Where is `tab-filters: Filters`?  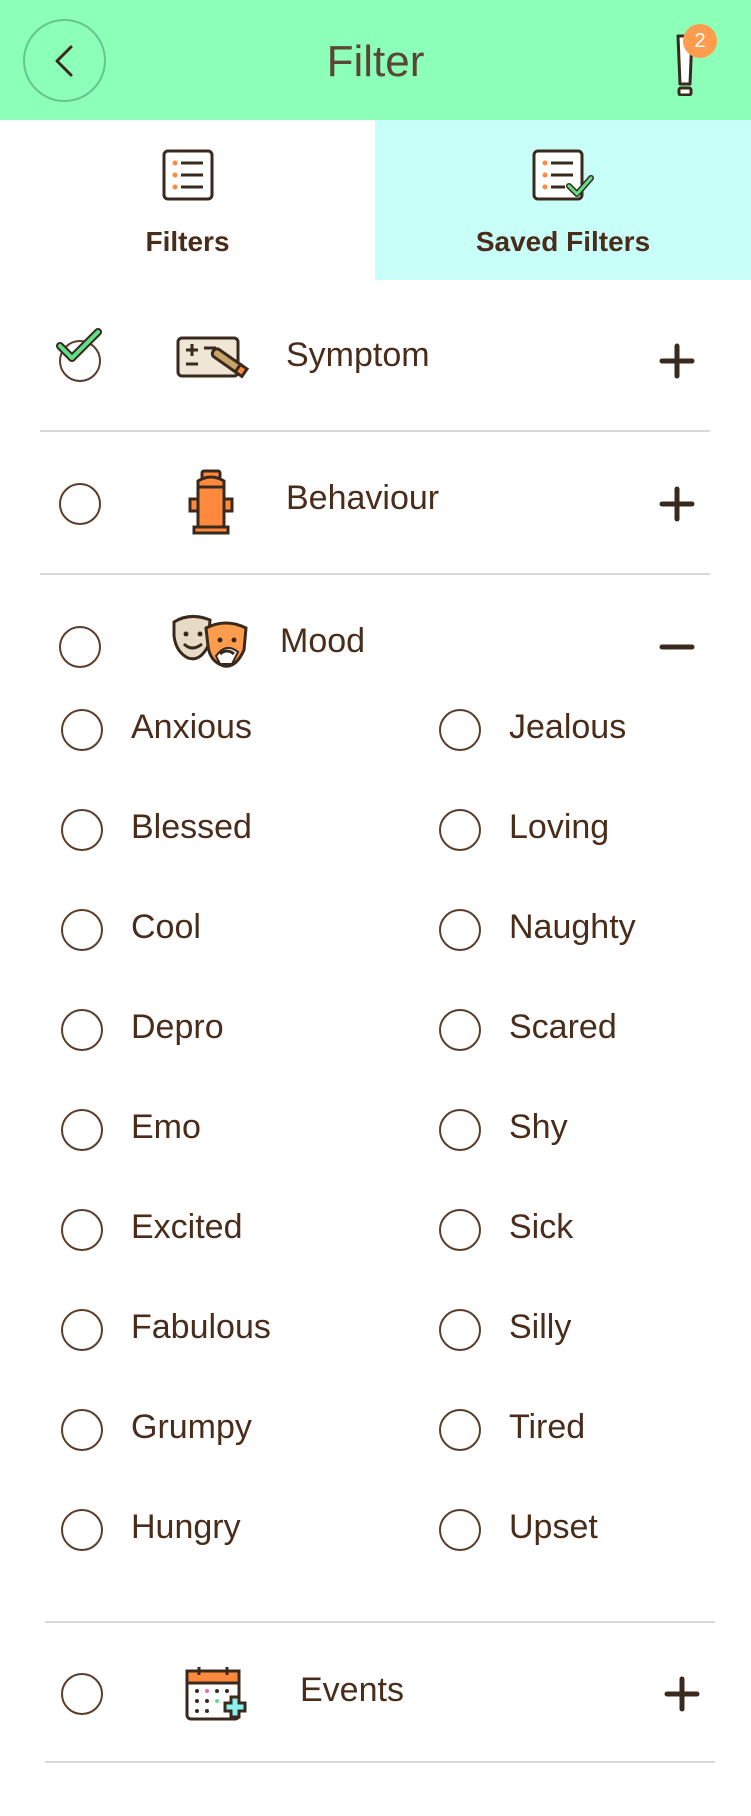 tab-filters: Filters is located at coordinates (187, 200).